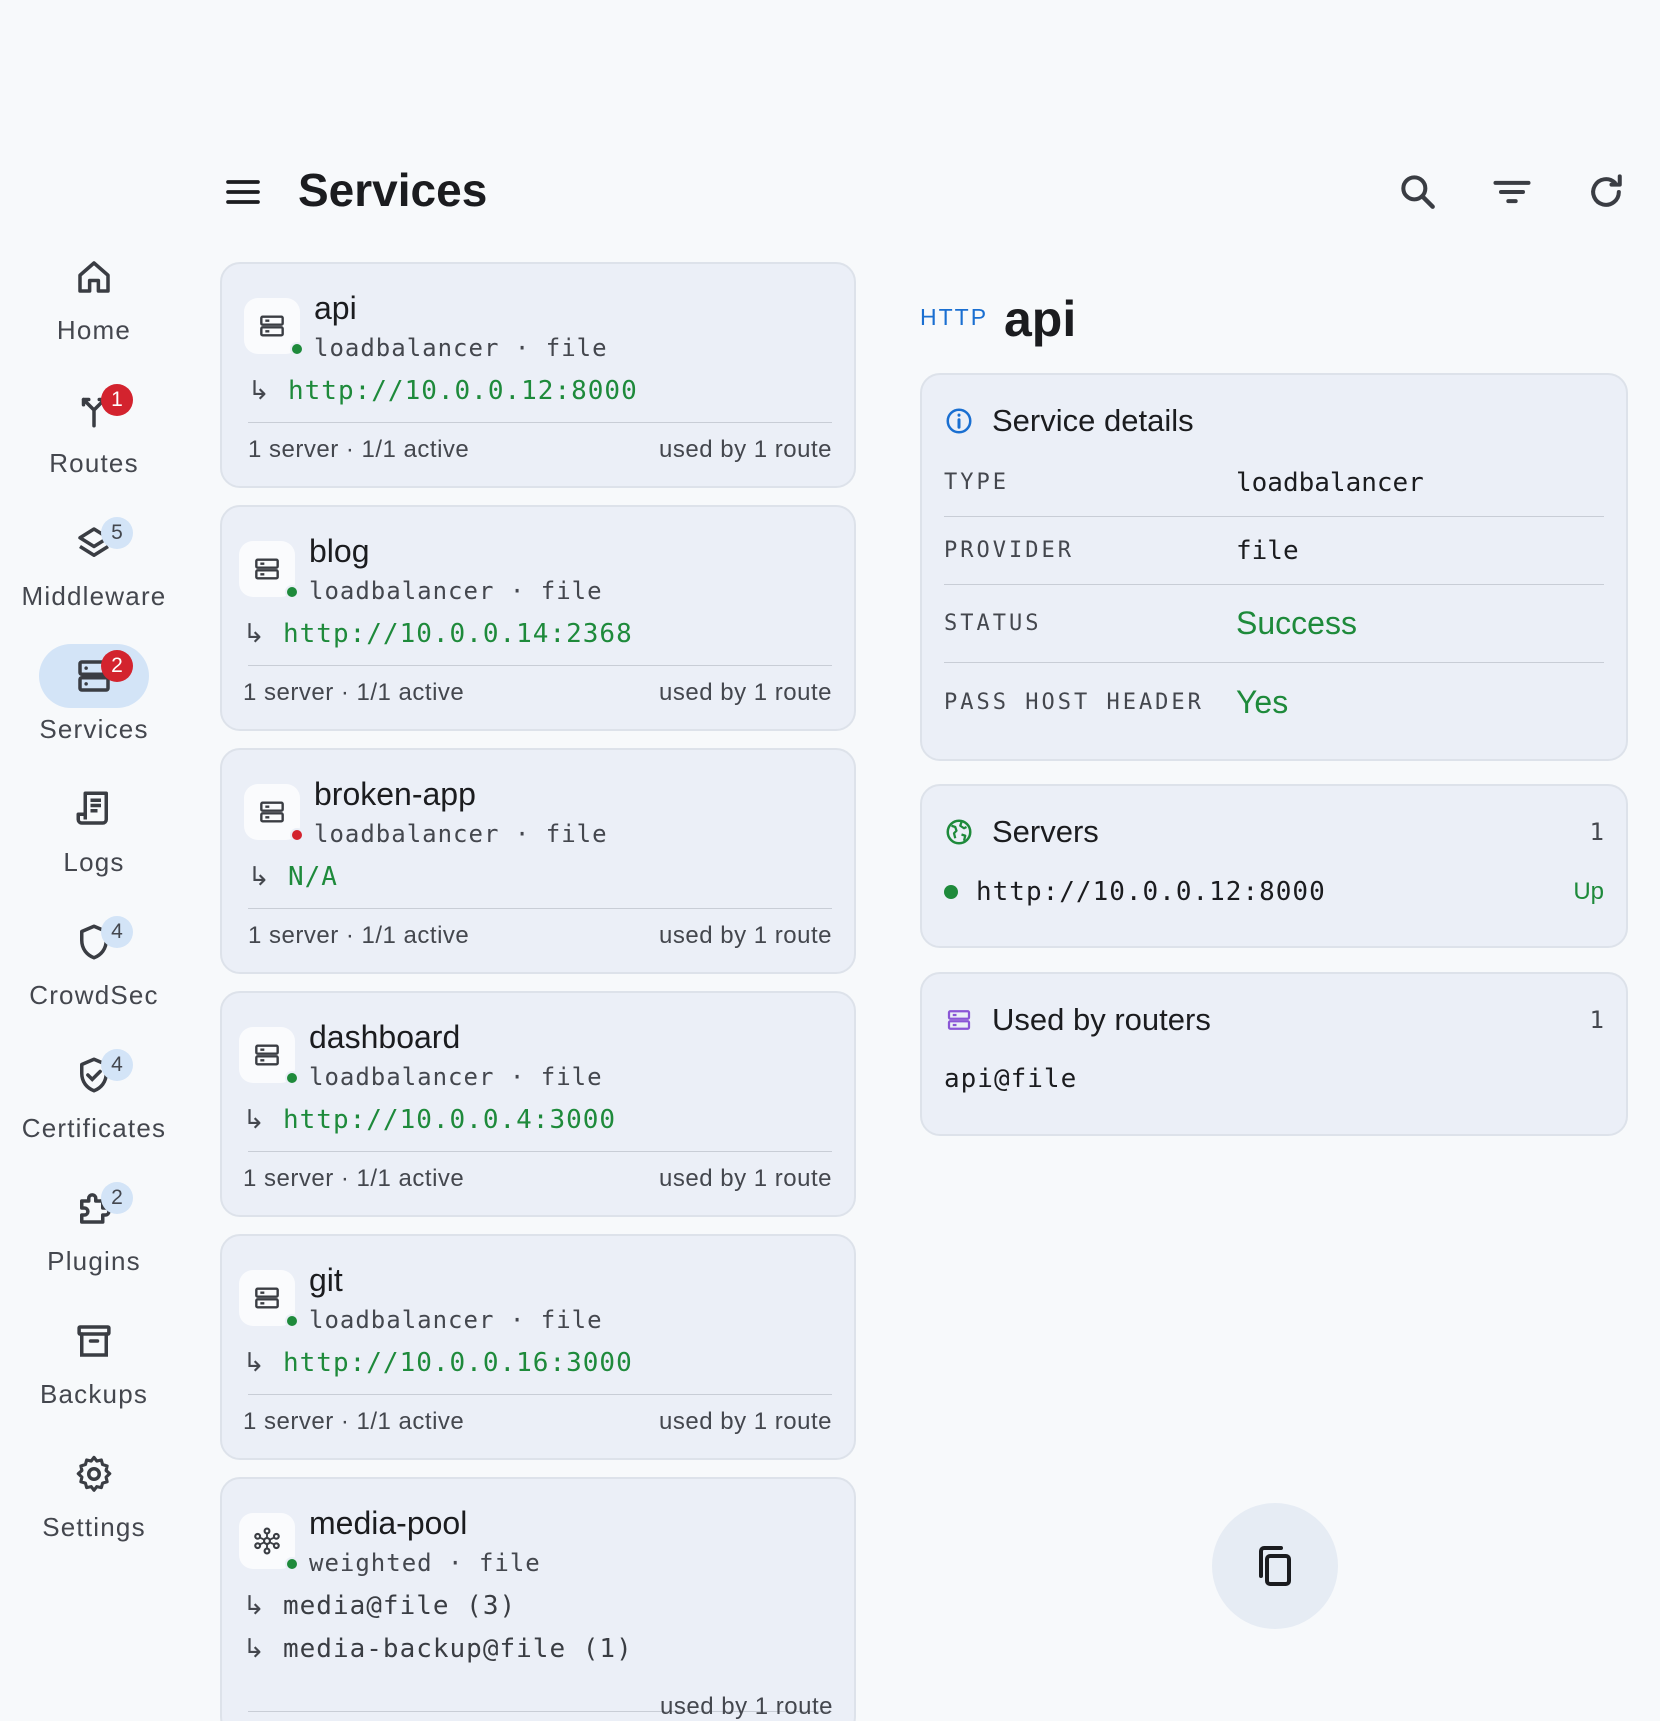 This screenshot has width=1660, height=1721. What do you see at coordinates (117, 1198) in the screenshot?
I see `plugins-badge: 2` at bounding box center [117, 1198].